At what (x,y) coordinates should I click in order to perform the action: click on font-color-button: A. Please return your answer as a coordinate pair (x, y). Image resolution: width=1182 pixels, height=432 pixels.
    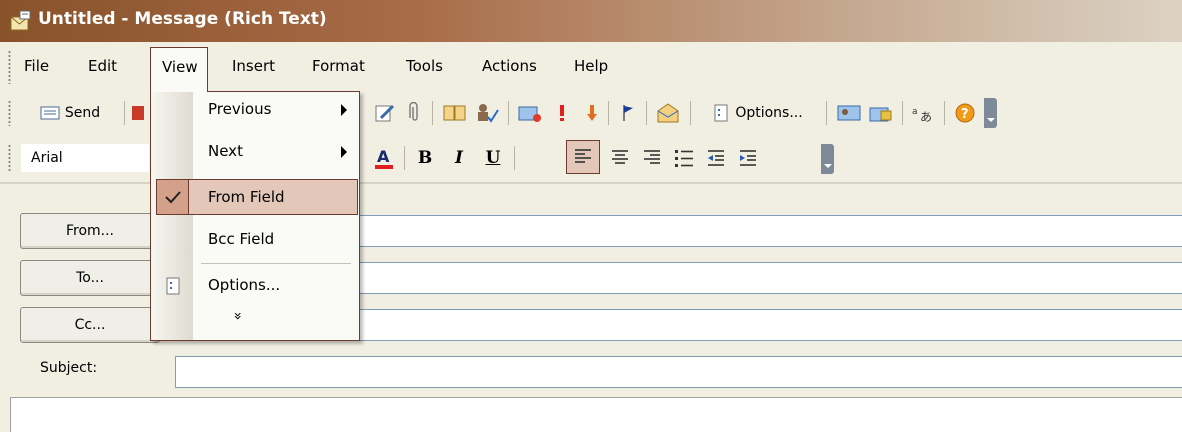
    Looking at the image, I should click on (384, 158).